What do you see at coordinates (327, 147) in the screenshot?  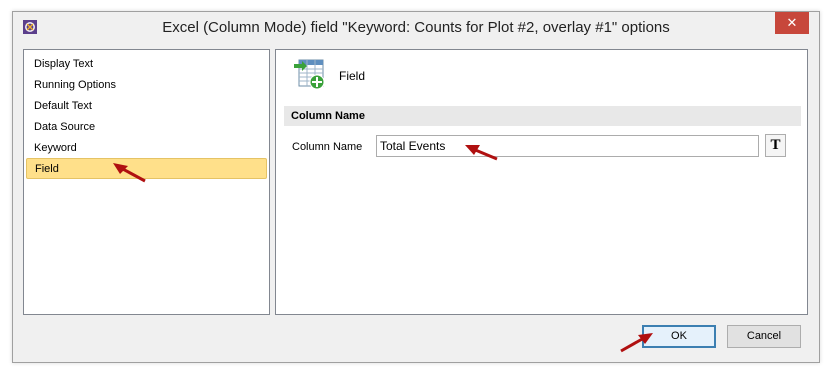 I see `column-name-label: Column Name` at bounding box center [327, 147].